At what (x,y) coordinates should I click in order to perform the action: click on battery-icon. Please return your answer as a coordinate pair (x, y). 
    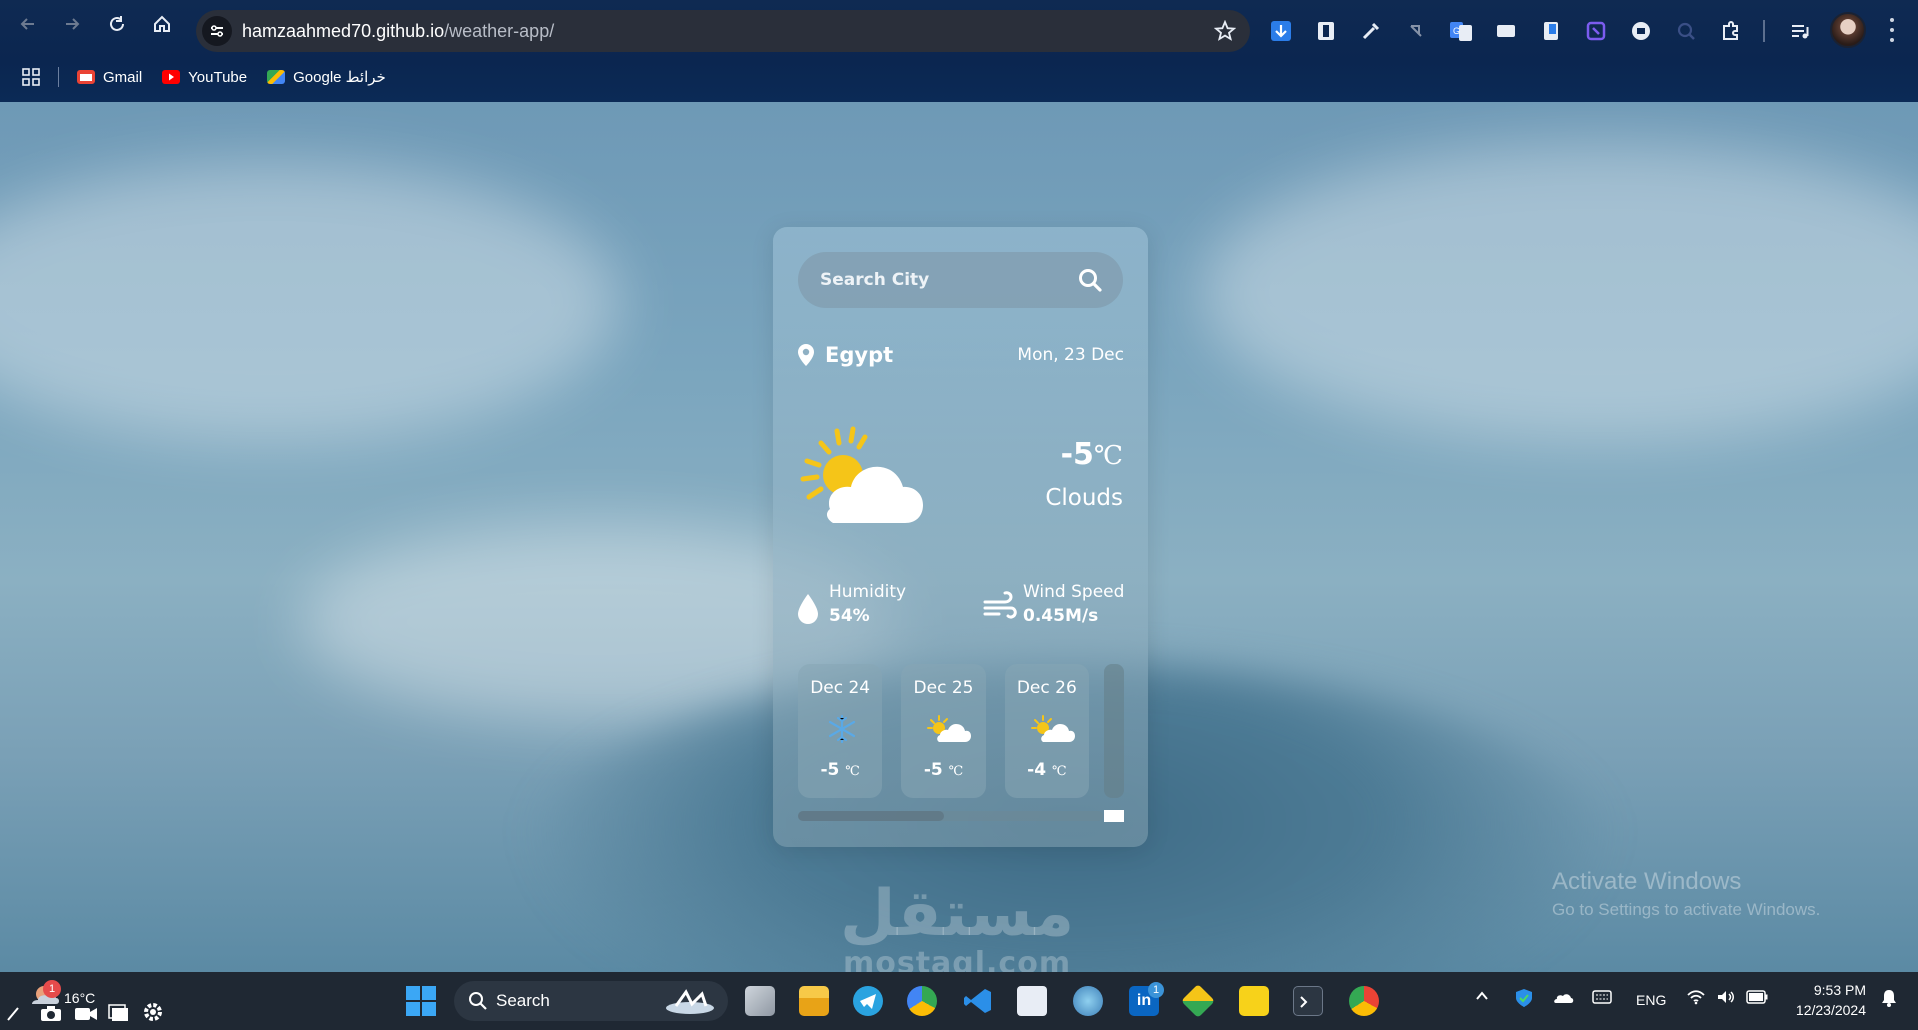
    Looking at the image, I should click on (1757, 998).